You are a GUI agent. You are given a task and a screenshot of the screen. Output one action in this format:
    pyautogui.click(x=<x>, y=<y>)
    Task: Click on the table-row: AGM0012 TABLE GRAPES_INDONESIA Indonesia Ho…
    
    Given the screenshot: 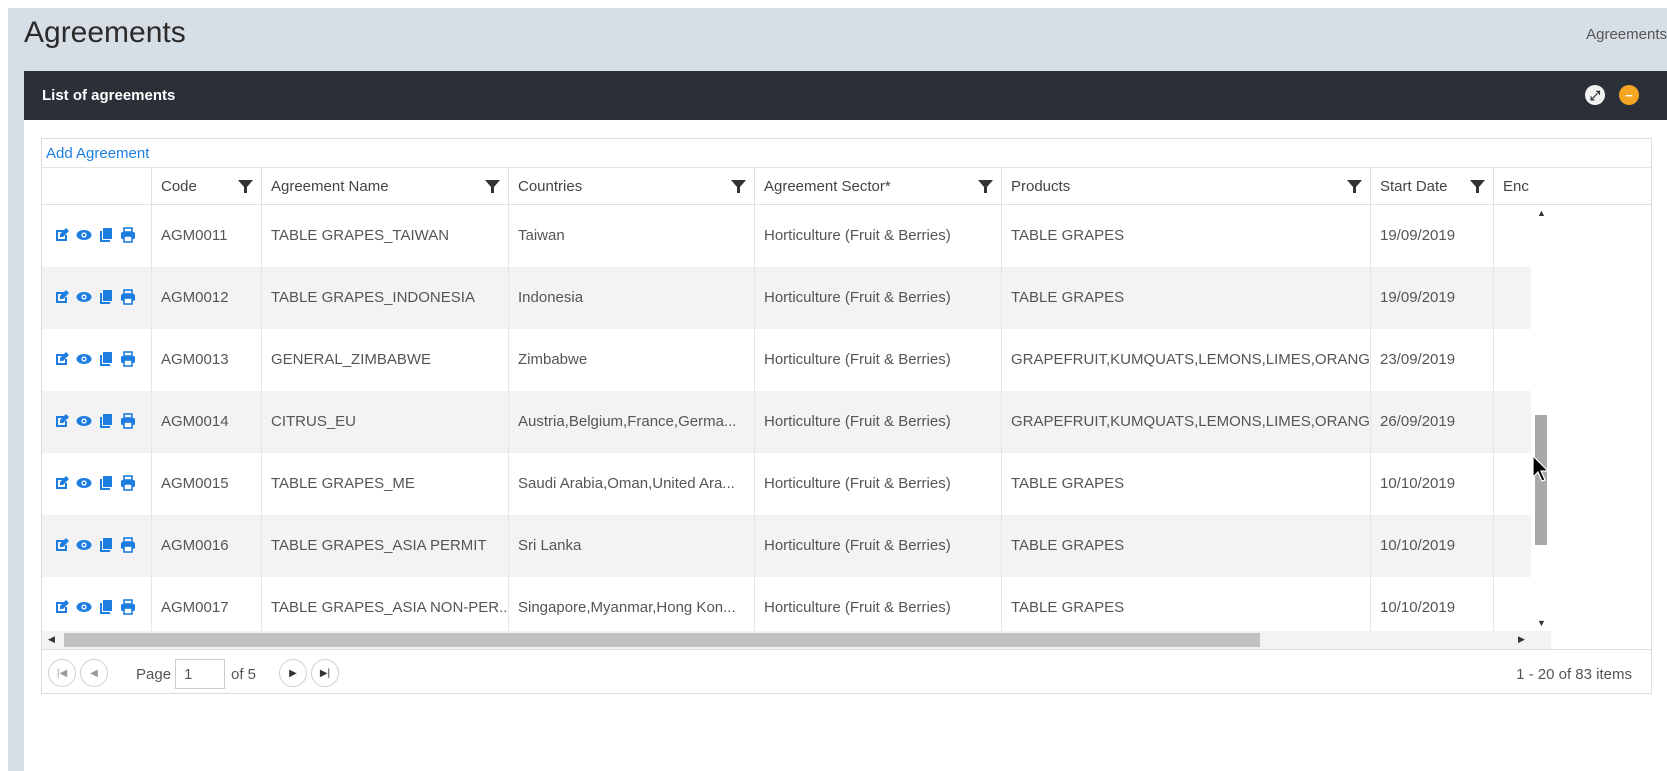 What is the action you would take?
    pyautogui.click(x=786, y=298)
    